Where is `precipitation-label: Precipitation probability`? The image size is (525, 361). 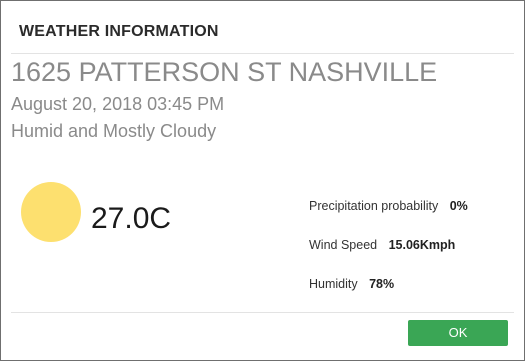 precipitation-label: Precipitation probability is located at coordinates (374, 206).